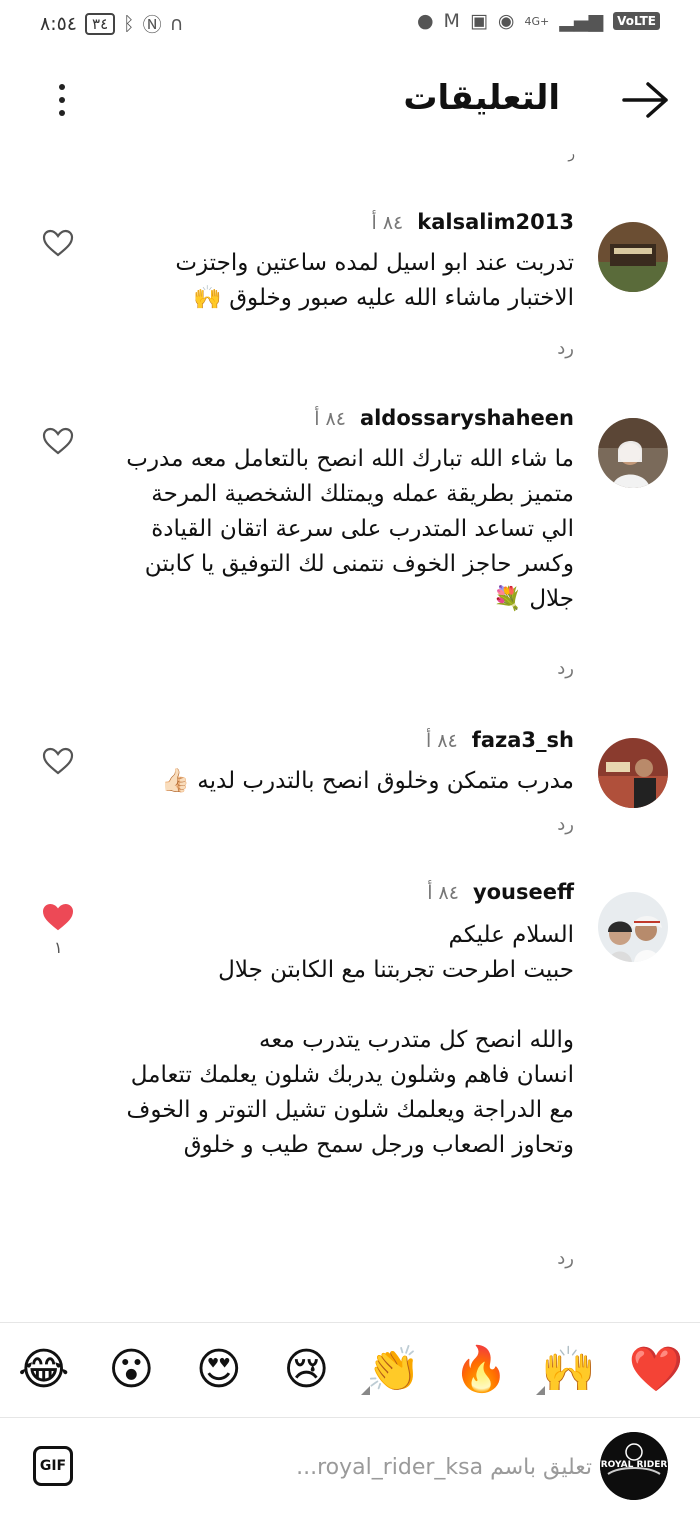 The width and height of the screenshot is (700, 1517). Describe the element at coordinates (571, 154) in the screenshot. I see `scroll-remnant: ر` at that location.